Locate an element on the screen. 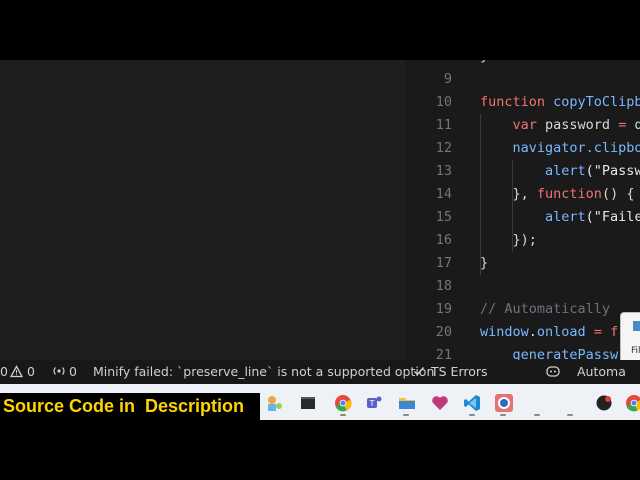  code-line: 15 alert("Faile is located at coordinates (522, 217).